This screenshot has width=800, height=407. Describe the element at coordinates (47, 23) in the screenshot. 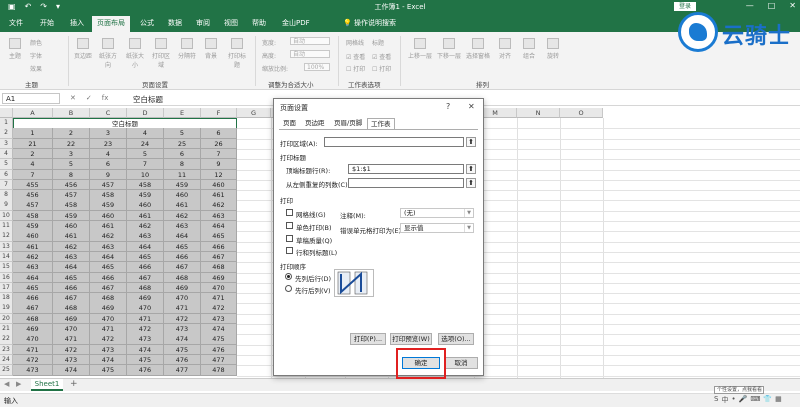

I see `tab-home: 开始` at that location.